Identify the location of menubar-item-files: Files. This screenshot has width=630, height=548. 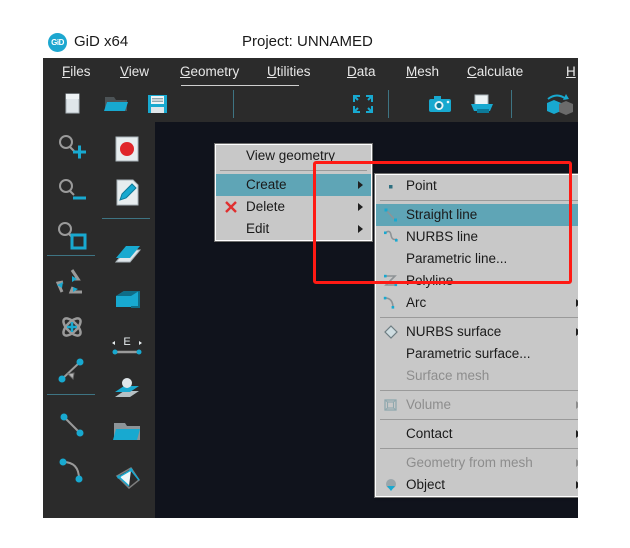
(76, 71).